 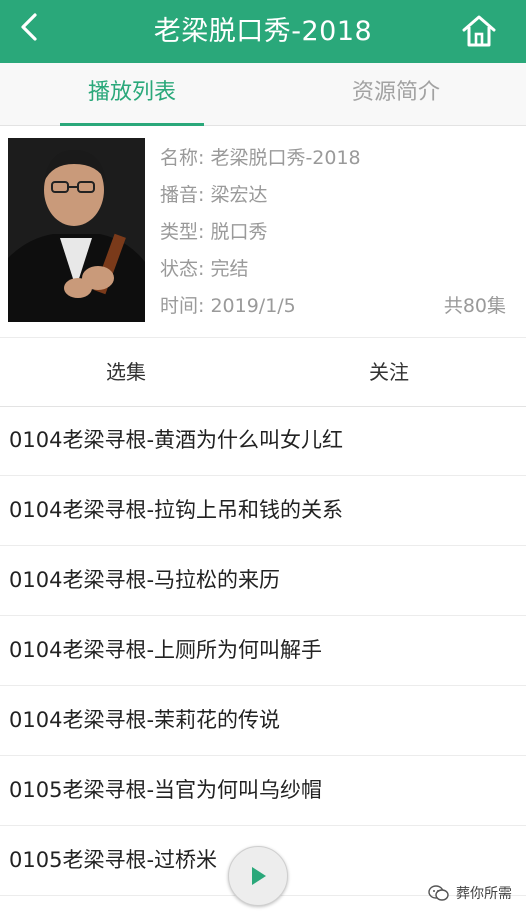 I want to click on home-button, so click(x=479, y=31).